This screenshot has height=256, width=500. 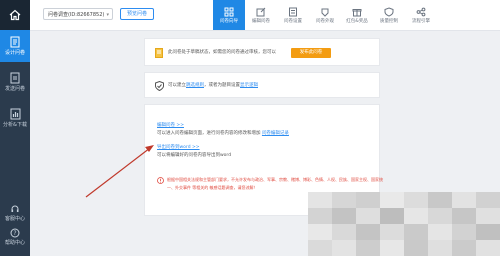 I want to click on home-icon, so click(x=15, y=15).